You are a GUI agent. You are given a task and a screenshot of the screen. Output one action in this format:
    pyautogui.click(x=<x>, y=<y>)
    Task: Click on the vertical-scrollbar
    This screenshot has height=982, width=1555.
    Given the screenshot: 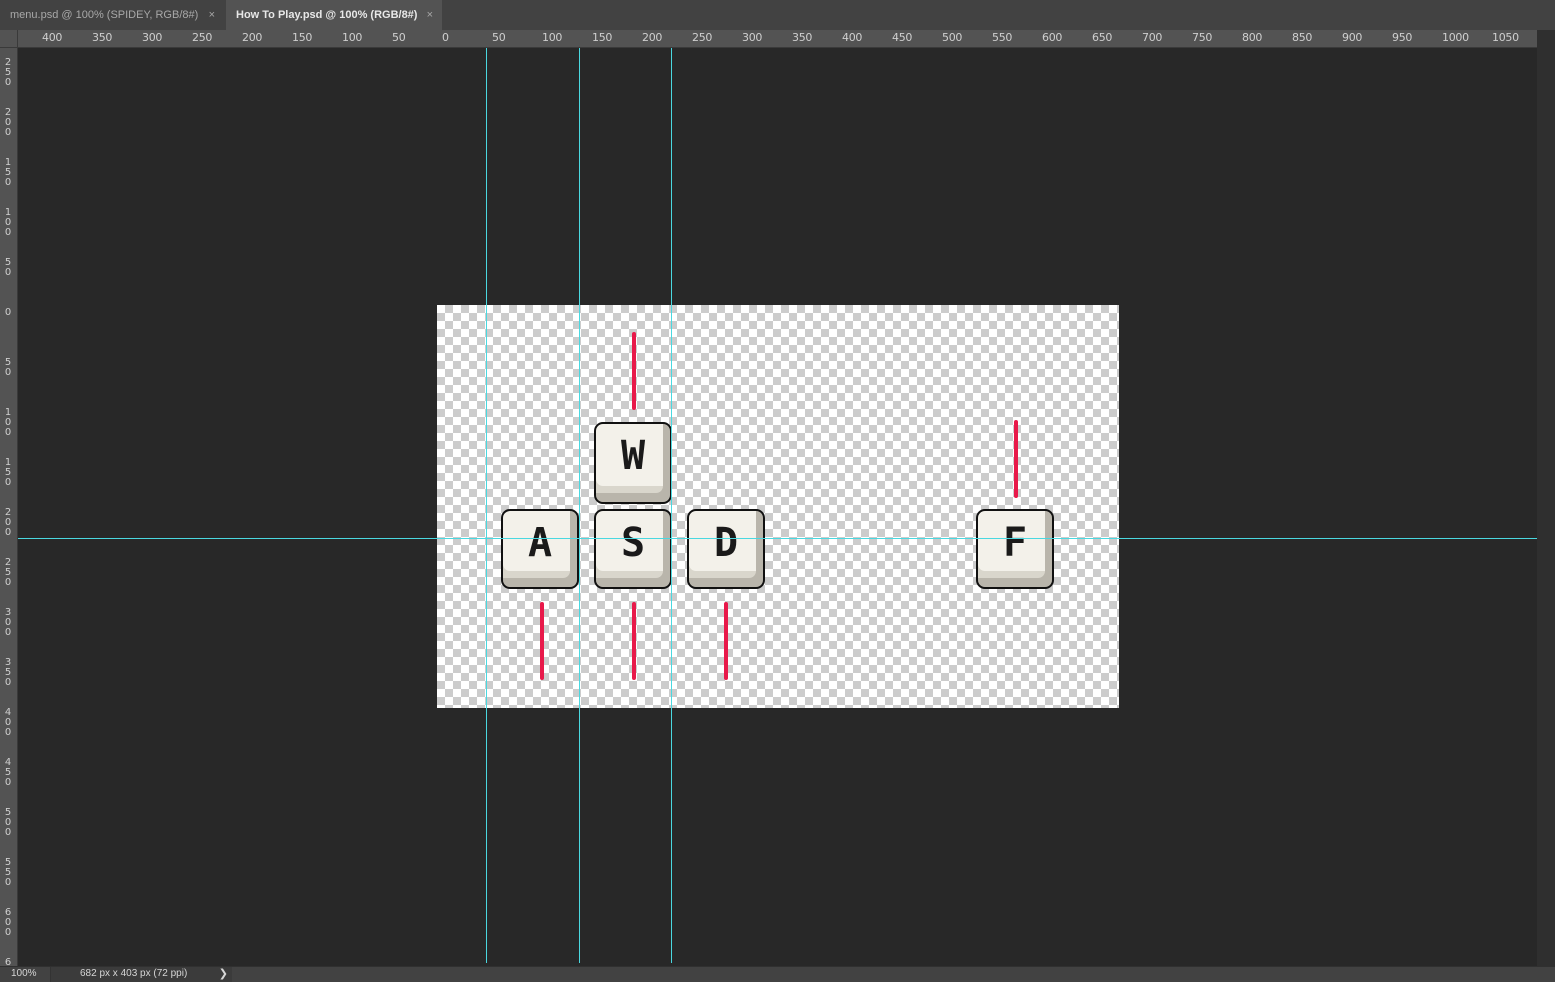 What is the action you would take?
    pyautogui.click(x=1546, y=498)
    